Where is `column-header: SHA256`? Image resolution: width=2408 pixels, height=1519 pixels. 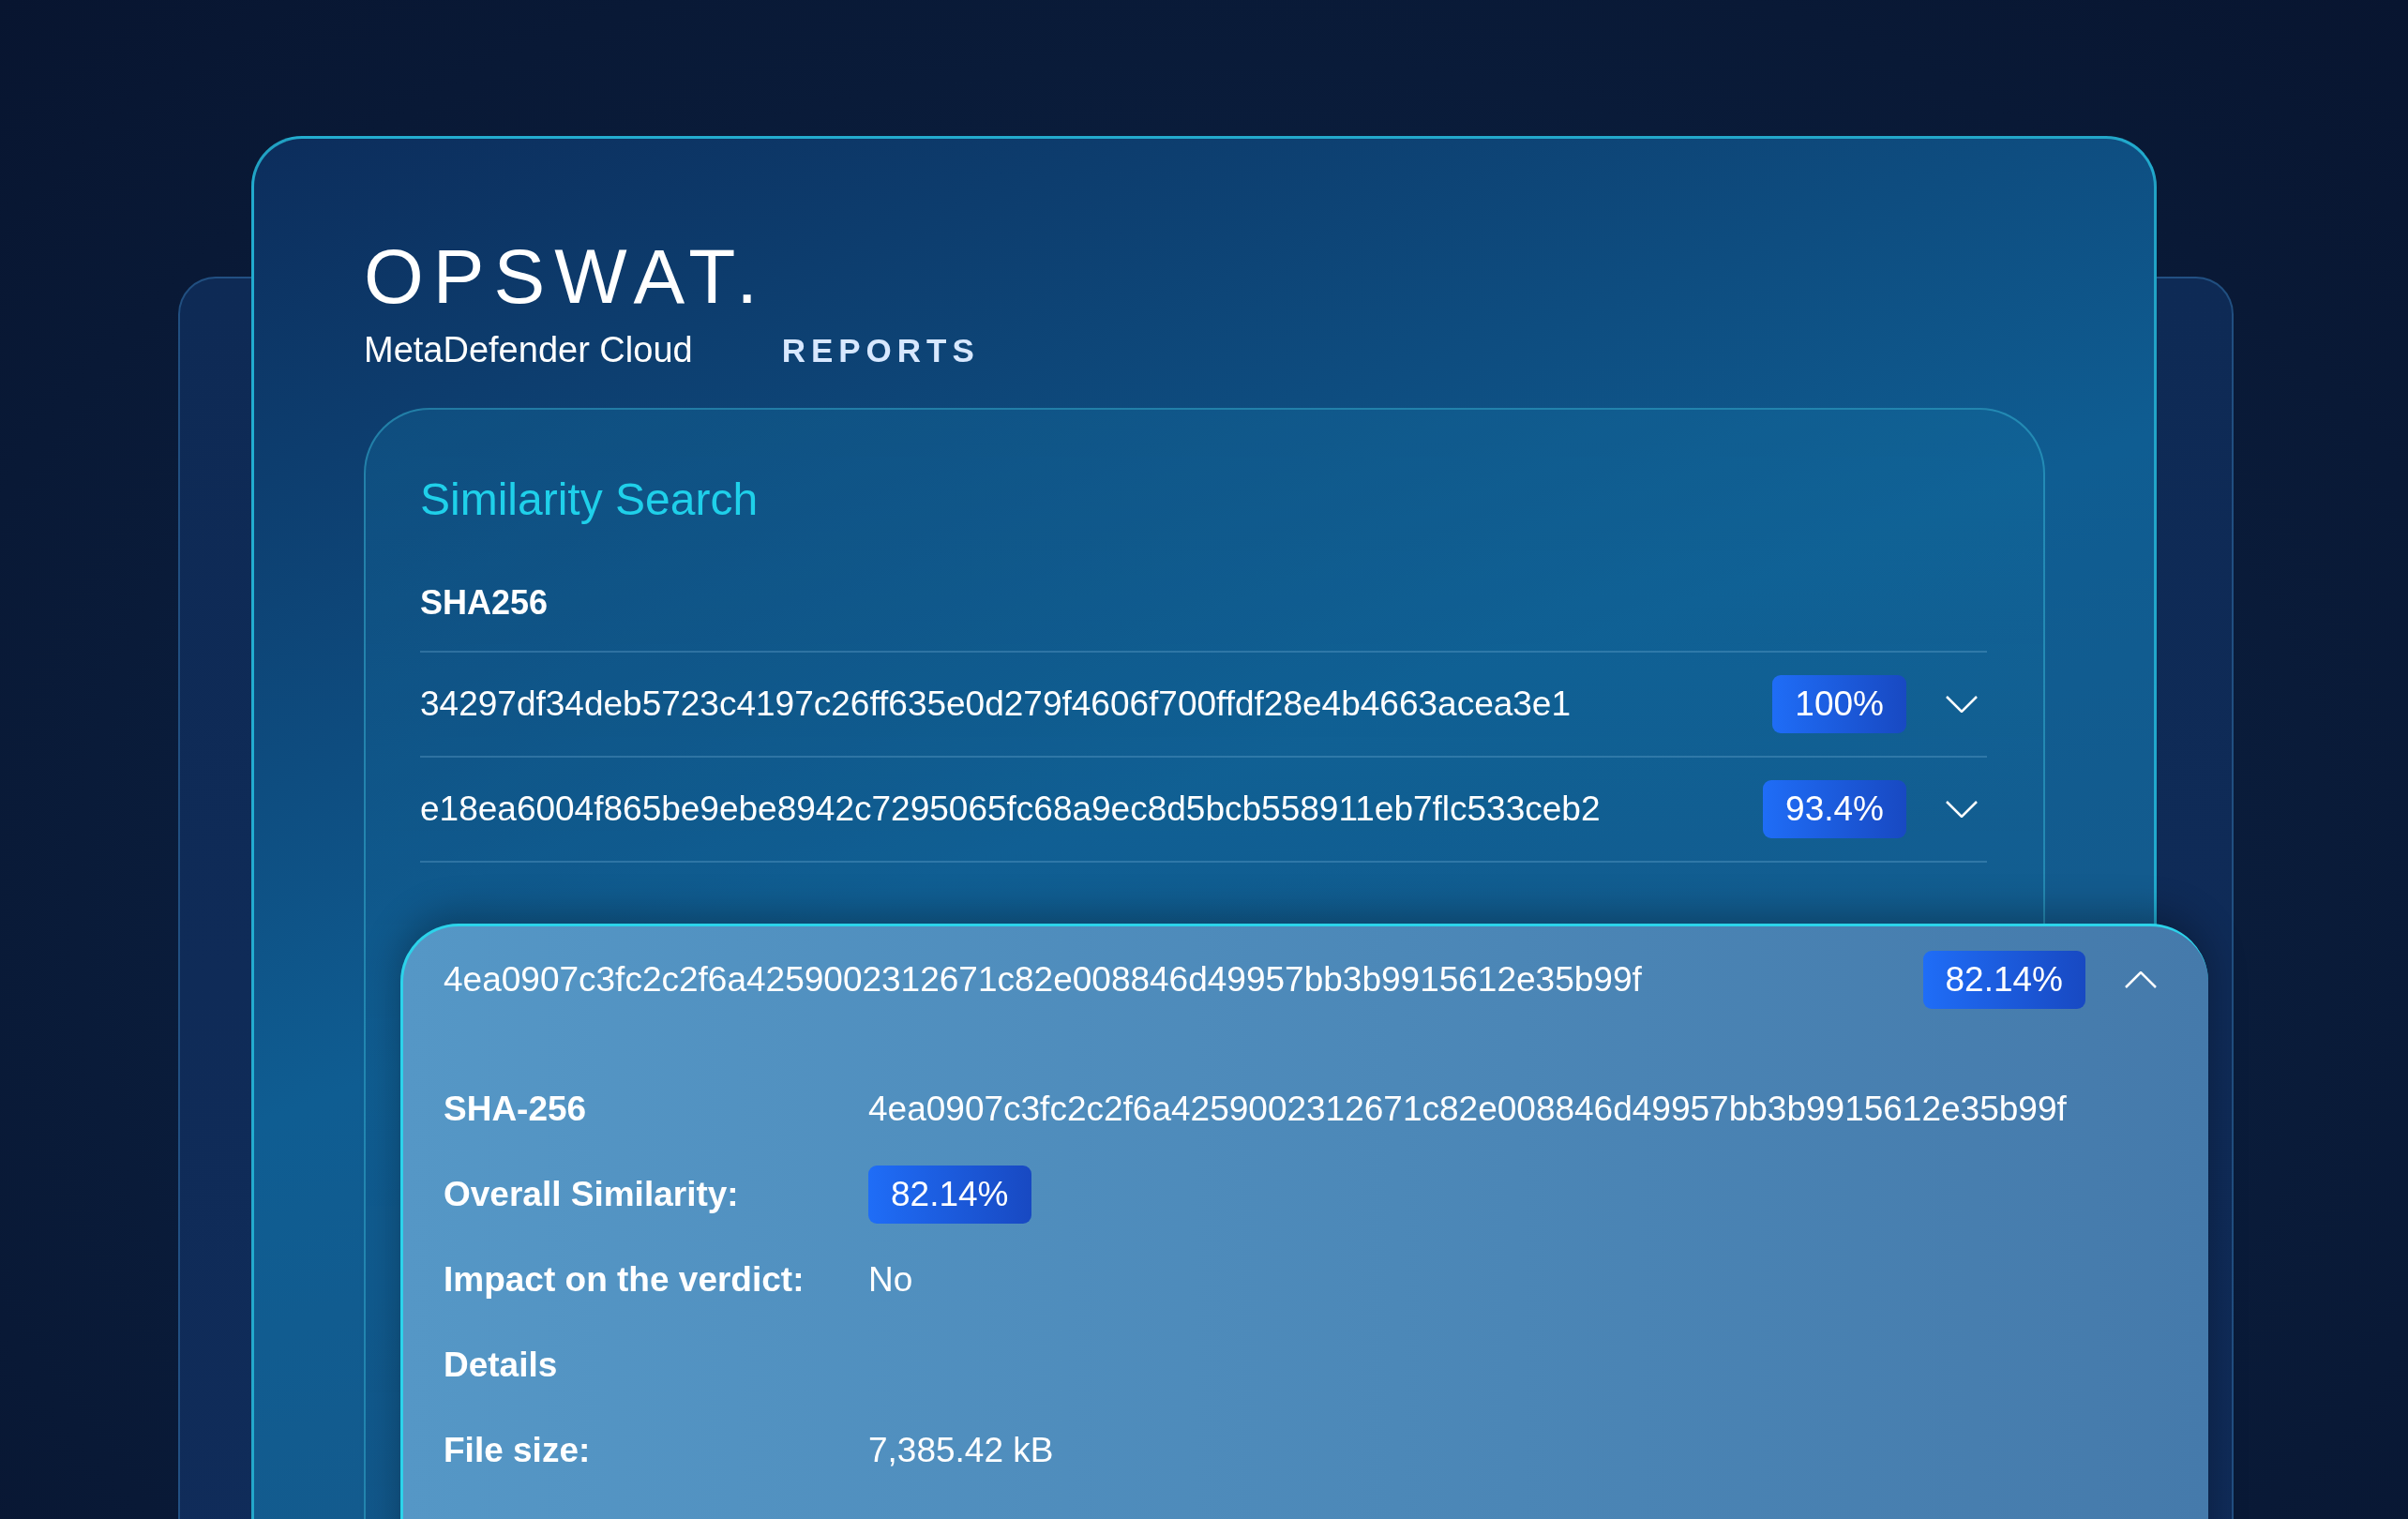
column-header: SHA256 is located at coordinates (1203, 618).